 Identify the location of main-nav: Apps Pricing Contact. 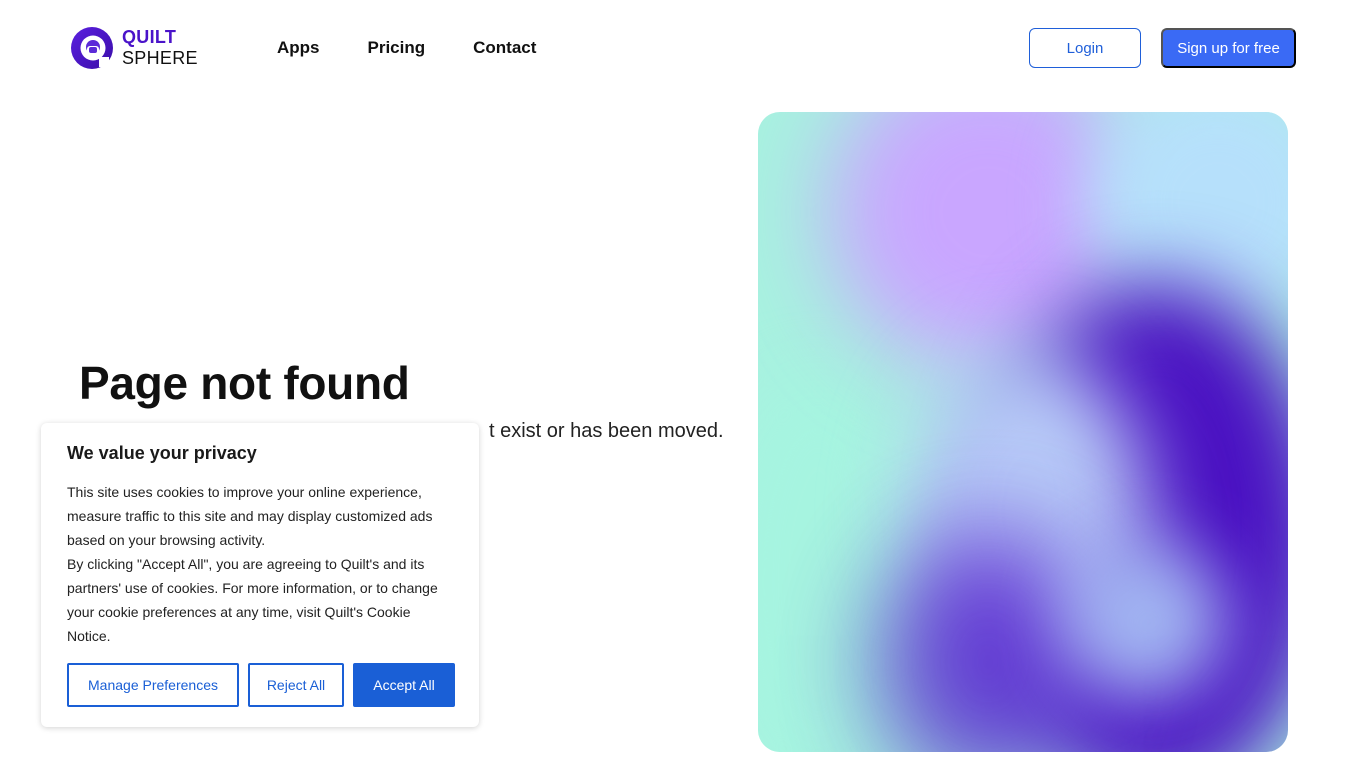
(406, 48).